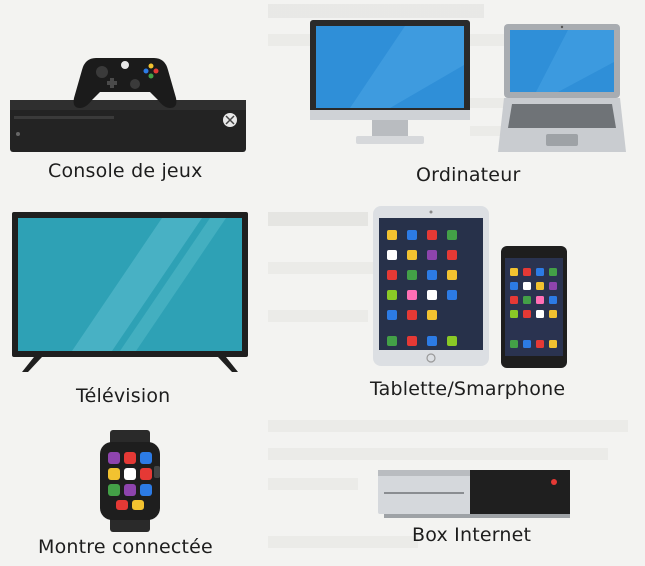  I want to click on smartwatch-label: Montre connectée, so click(125, 547).